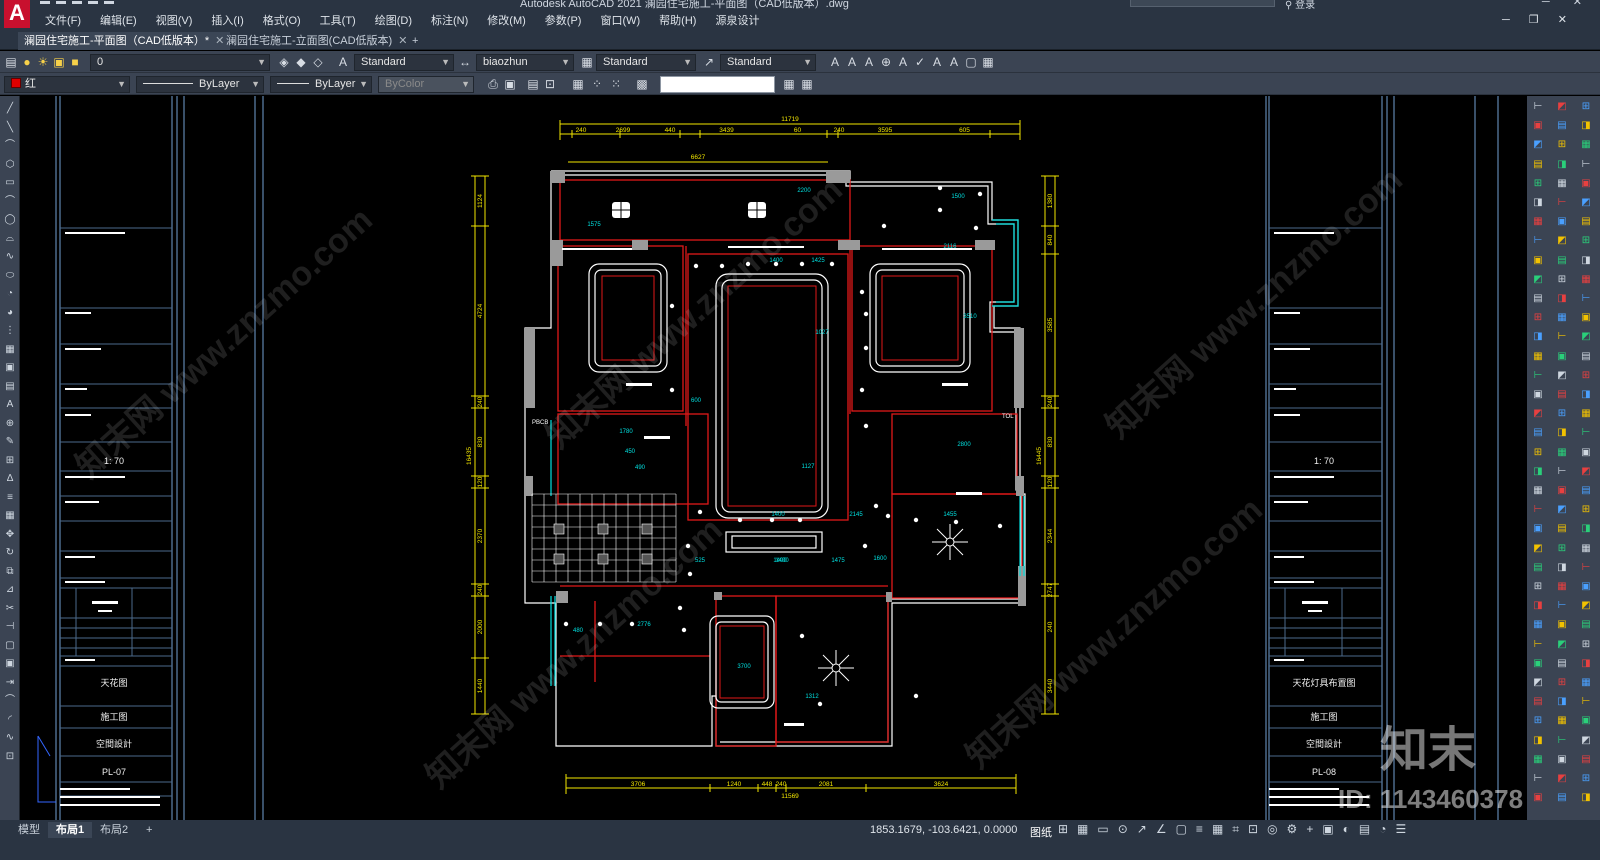 This screenshot has height=860, width=1600. Describe the element at coordinates (1202, 3) in the screenshot. I see `search-input` at that location.